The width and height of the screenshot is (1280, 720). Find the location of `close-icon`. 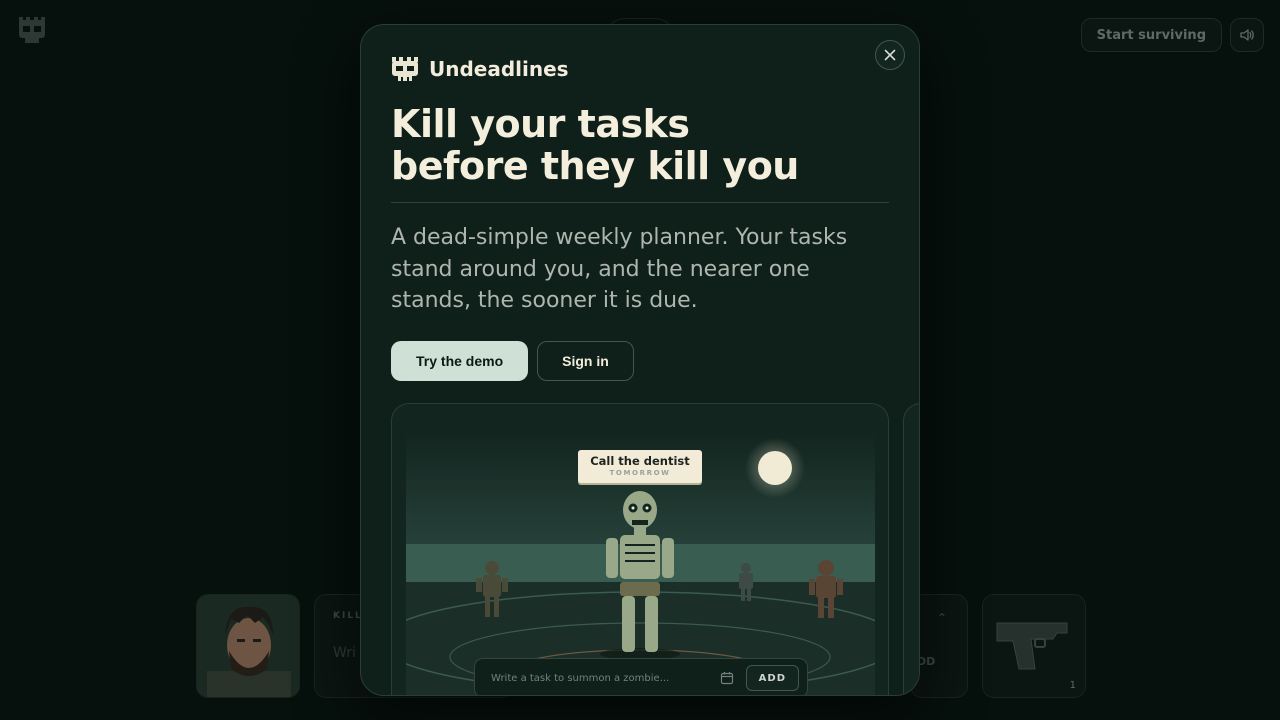

close-icon is located at coordinates (890, 55).